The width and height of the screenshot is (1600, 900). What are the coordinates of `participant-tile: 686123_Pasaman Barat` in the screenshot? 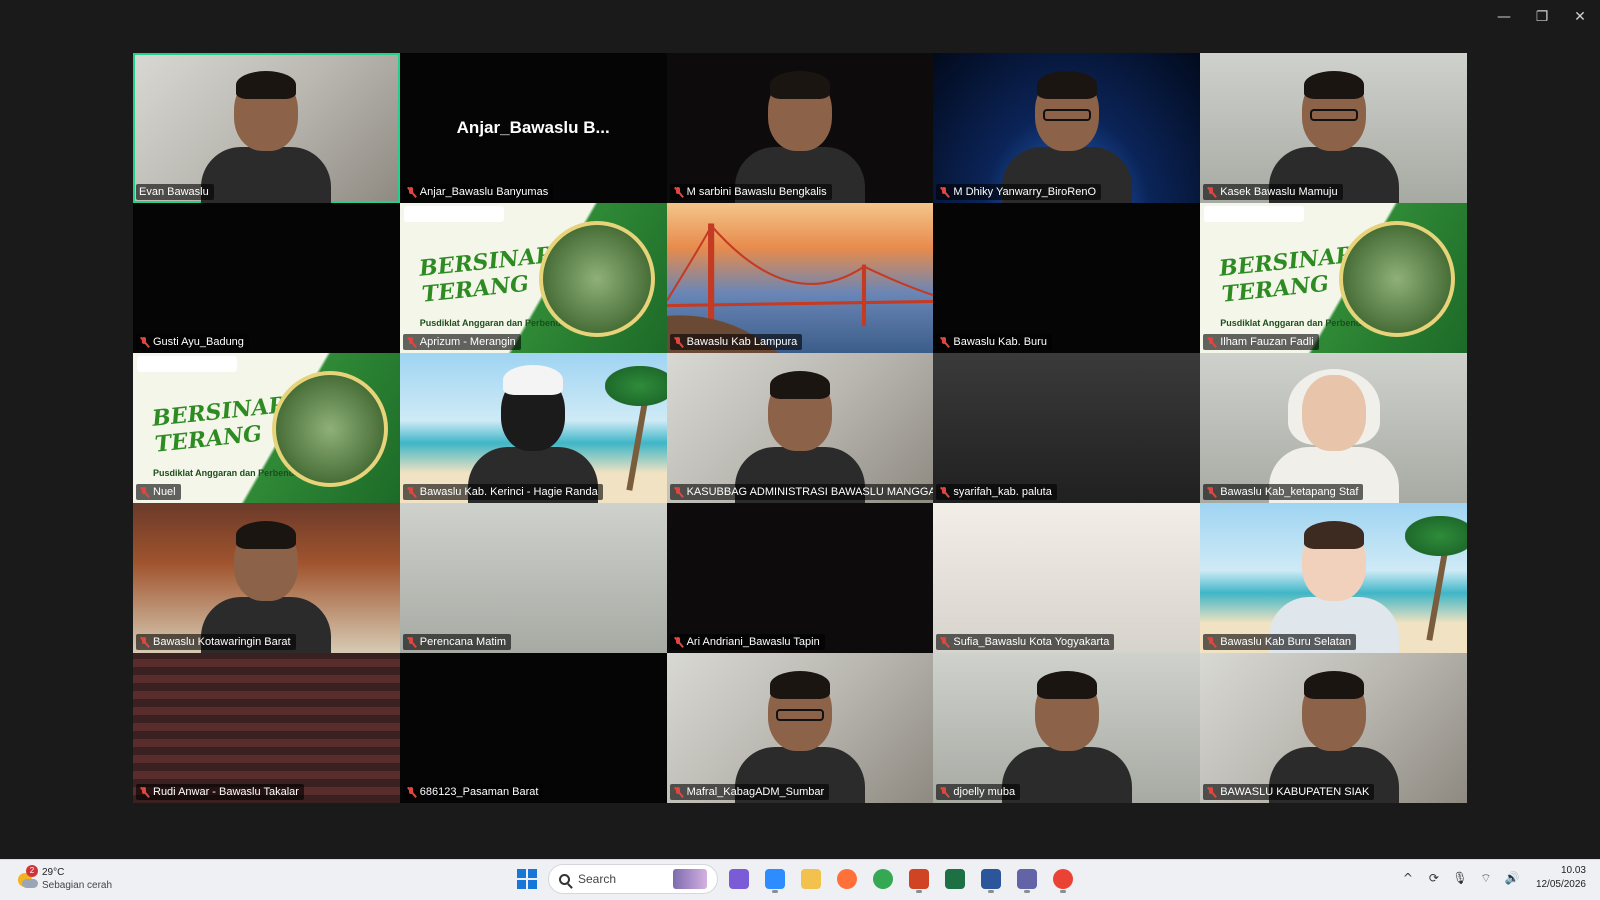 It's located at (533, 728).